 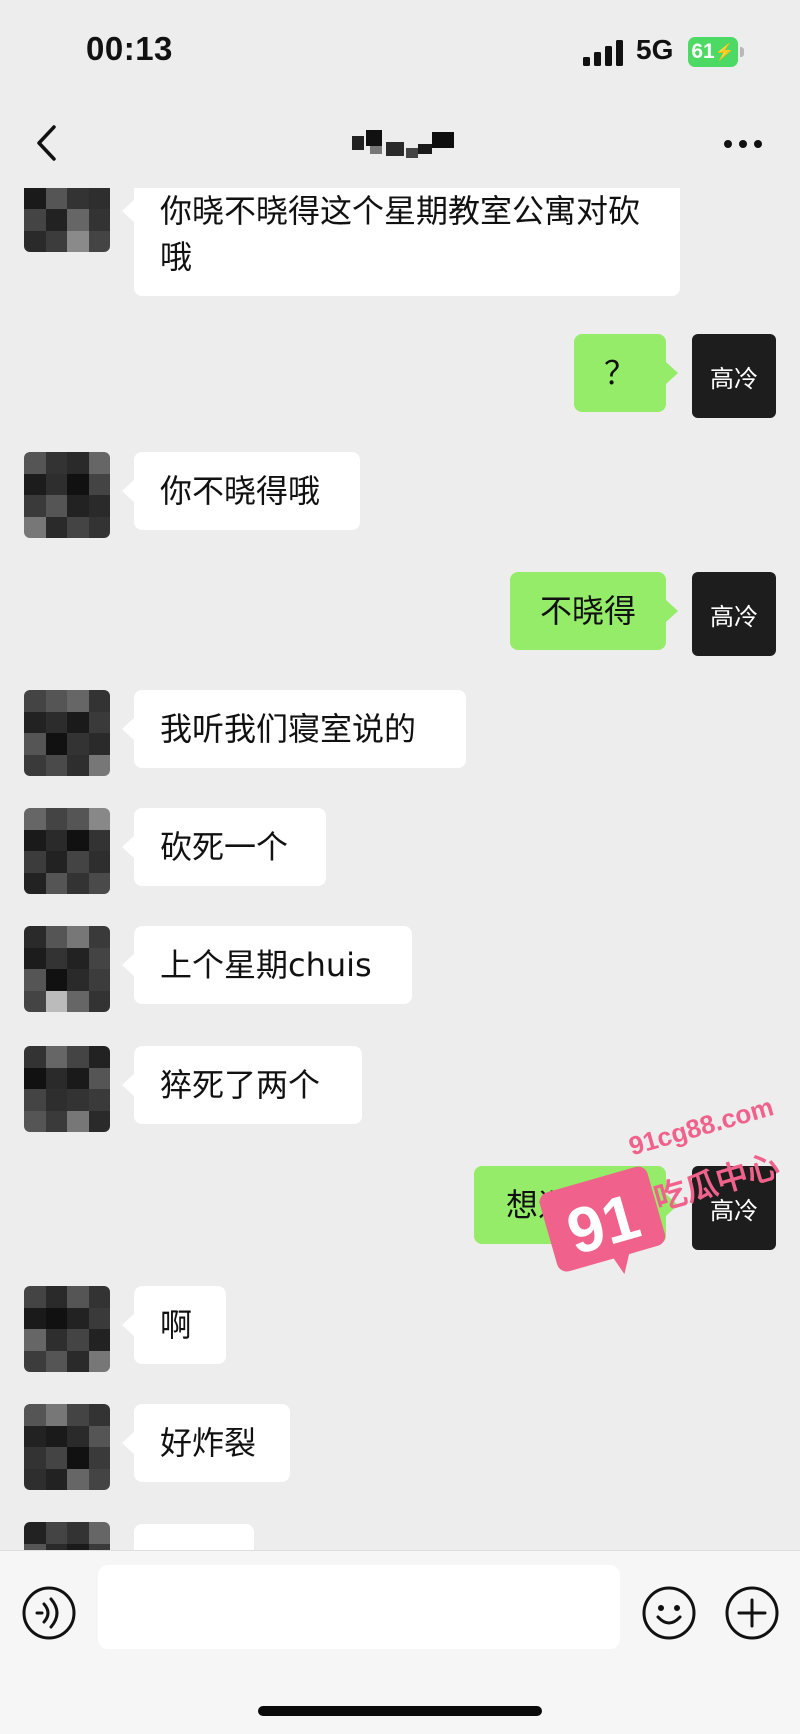 I want to click on status-bar: 00:13 5G 61 ⚡, so click(x=400, y=50).